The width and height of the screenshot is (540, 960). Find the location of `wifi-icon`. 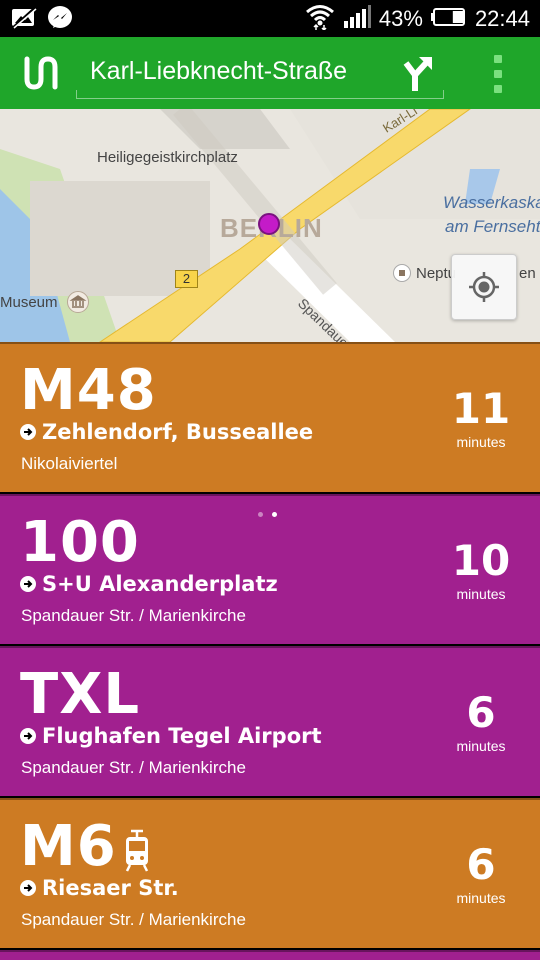

wifi-icon is located at coordinates (320, 19).